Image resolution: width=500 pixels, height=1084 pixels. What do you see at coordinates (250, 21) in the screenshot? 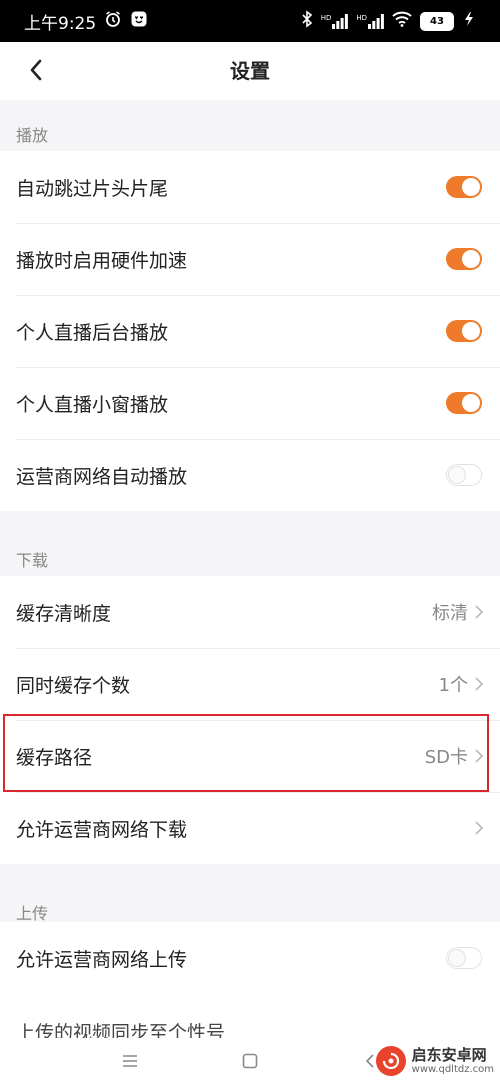
I see `status-bar: 上午9:25 HD HD 43` at bounding box center [250, 21].